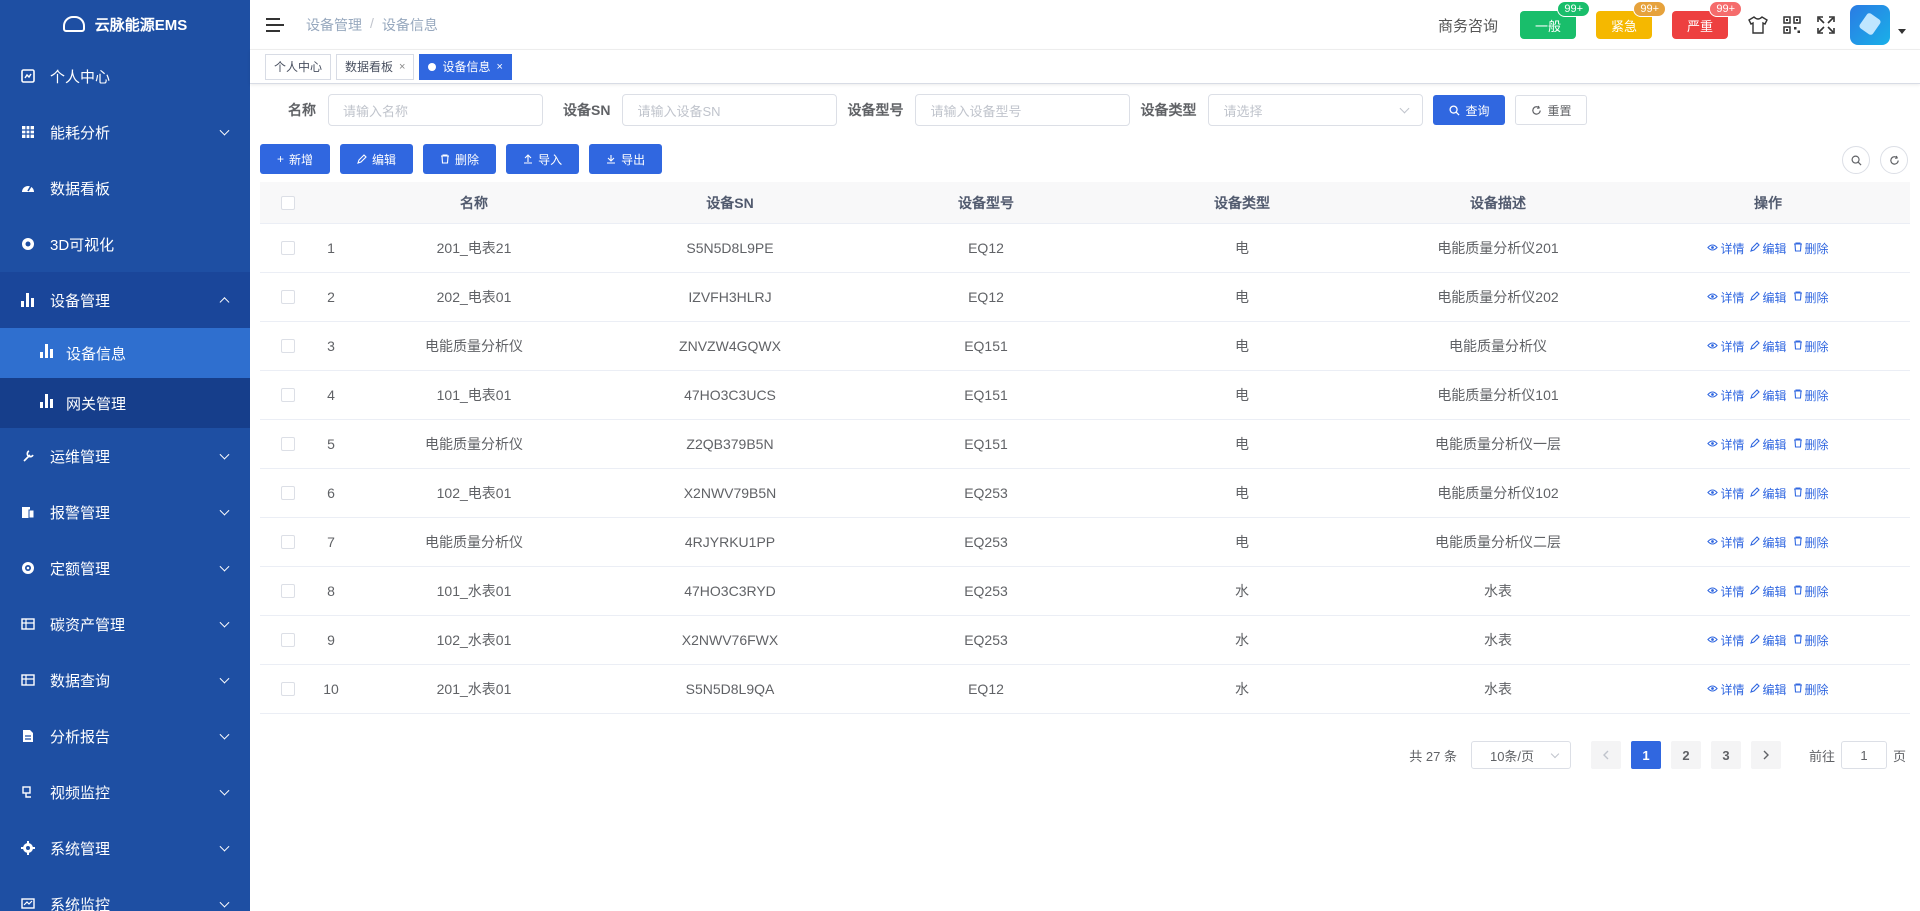 The height and width of the screenshot is (911, 1920). What do you see at coordinates (1685, 755) in the screenshot?
I see `page-button: 2` at bounding box center [1685, 755].